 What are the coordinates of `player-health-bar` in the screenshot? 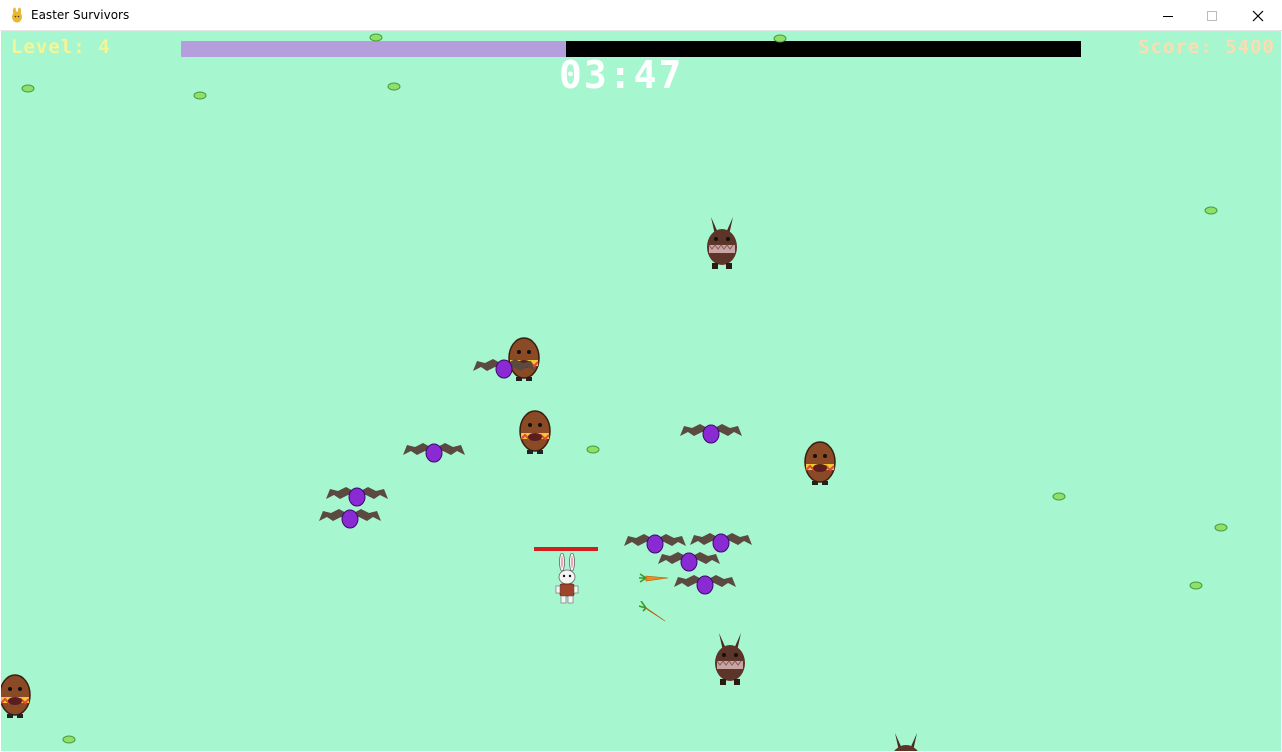 It's located at (566, 549).